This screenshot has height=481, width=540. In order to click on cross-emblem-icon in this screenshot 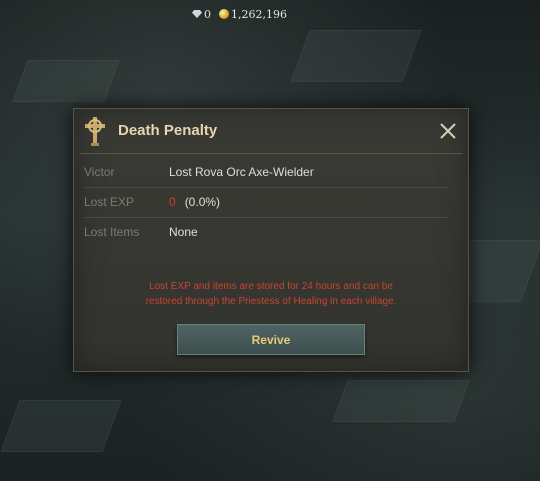, I will do `click(95, 131)`.